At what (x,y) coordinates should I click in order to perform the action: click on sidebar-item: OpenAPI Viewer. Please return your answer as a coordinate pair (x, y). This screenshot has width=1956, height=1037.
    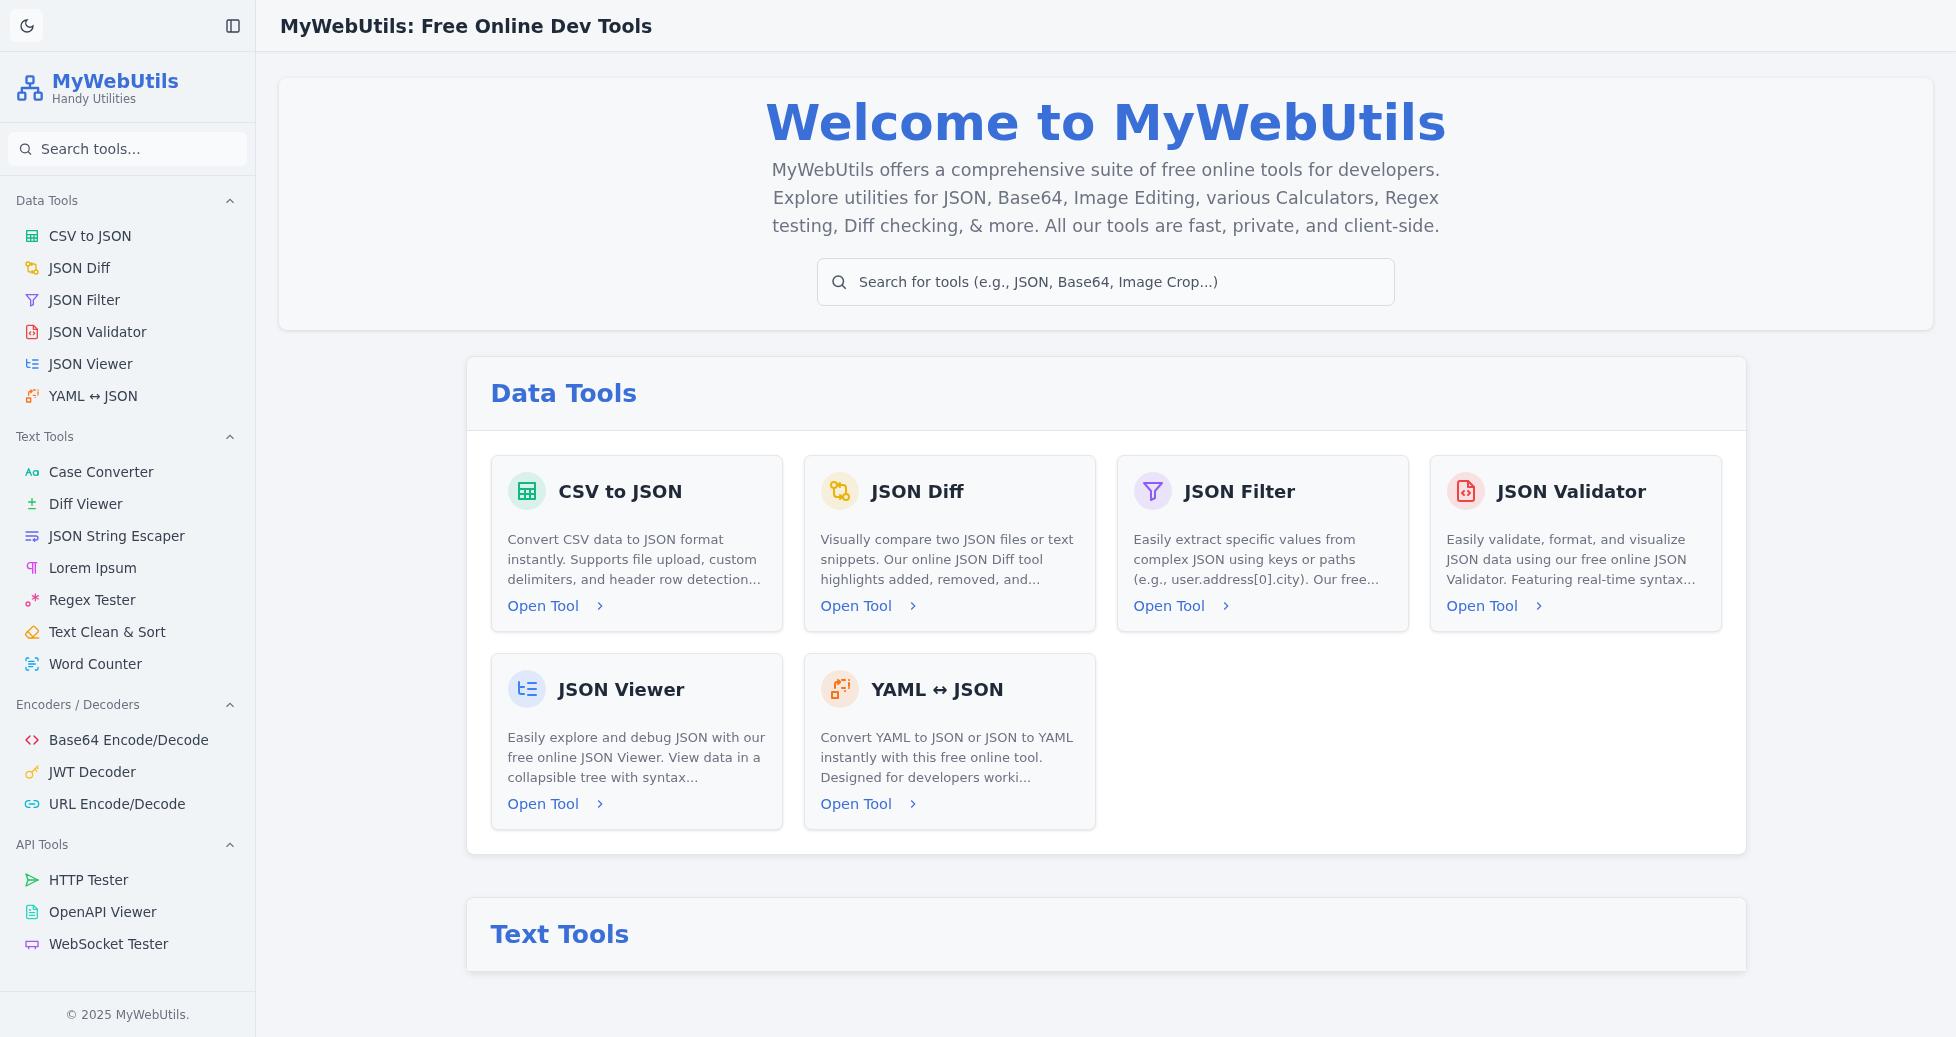
    Looking at the image, I should click on (127, 912).